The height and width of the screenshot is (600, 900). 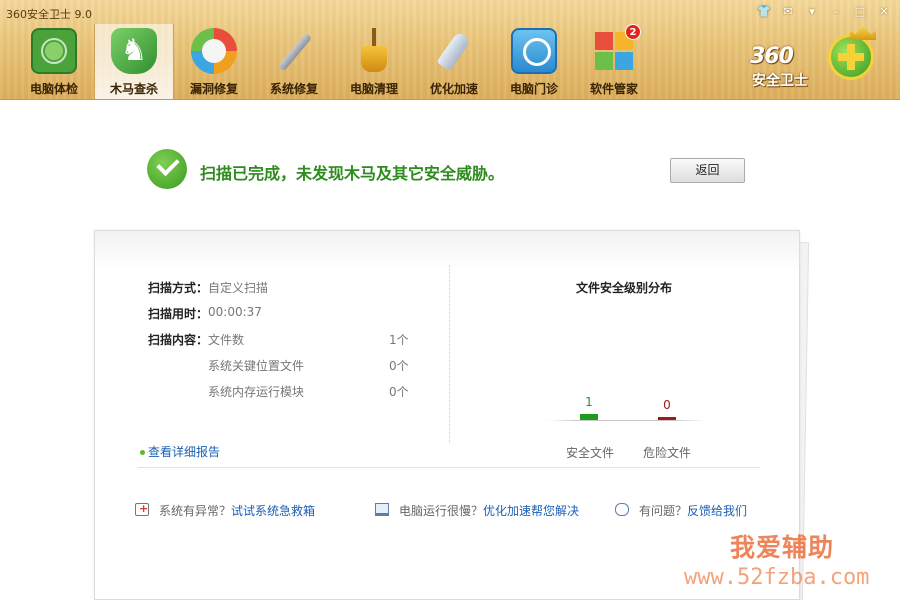 I want to click on tip-text: 系统有异常？, so click(x=195, y=511).